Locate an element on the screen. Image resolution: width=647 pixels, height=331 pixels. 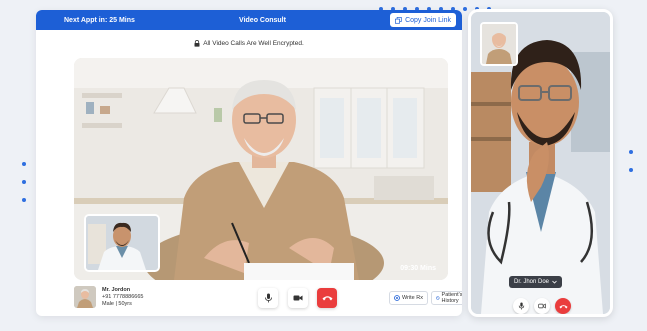
patients-history-button: Patient's History is located at coordinates (446, 298).